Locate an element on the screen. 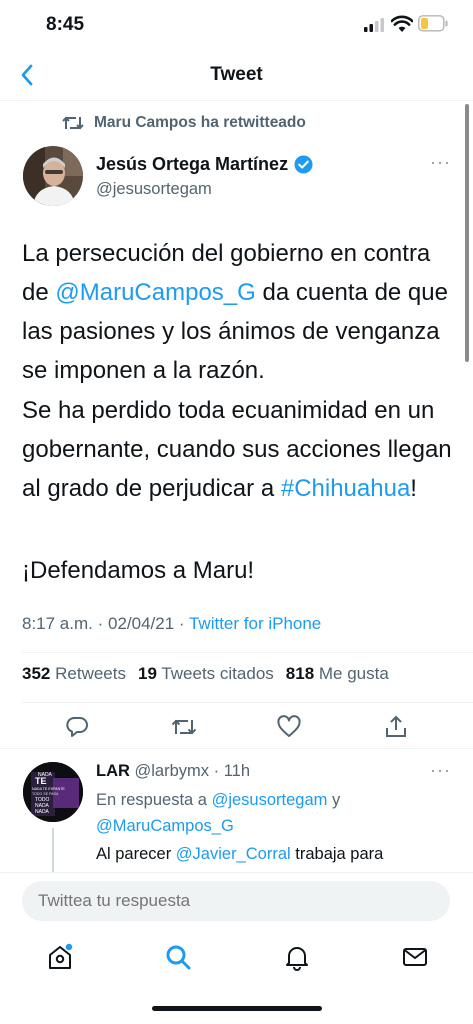 The height and width of the screenshot is (1024, 473). actions-divider is located at coordinates (236, 748).